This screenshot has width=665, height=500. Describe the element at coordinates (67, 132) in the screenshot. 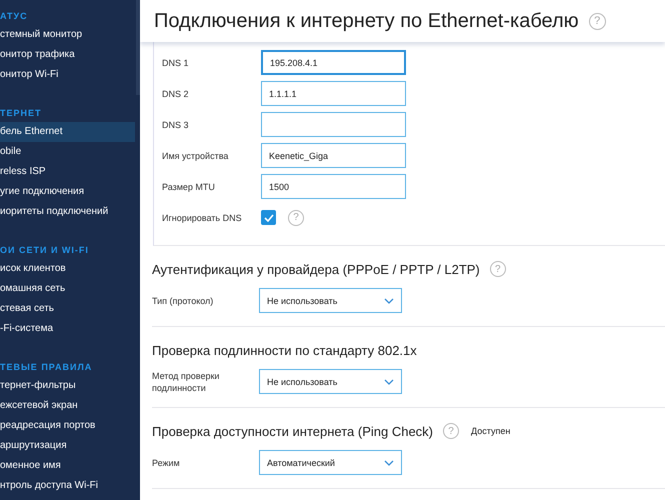

I see `sidebar-item: бель Ethernet` at that location.